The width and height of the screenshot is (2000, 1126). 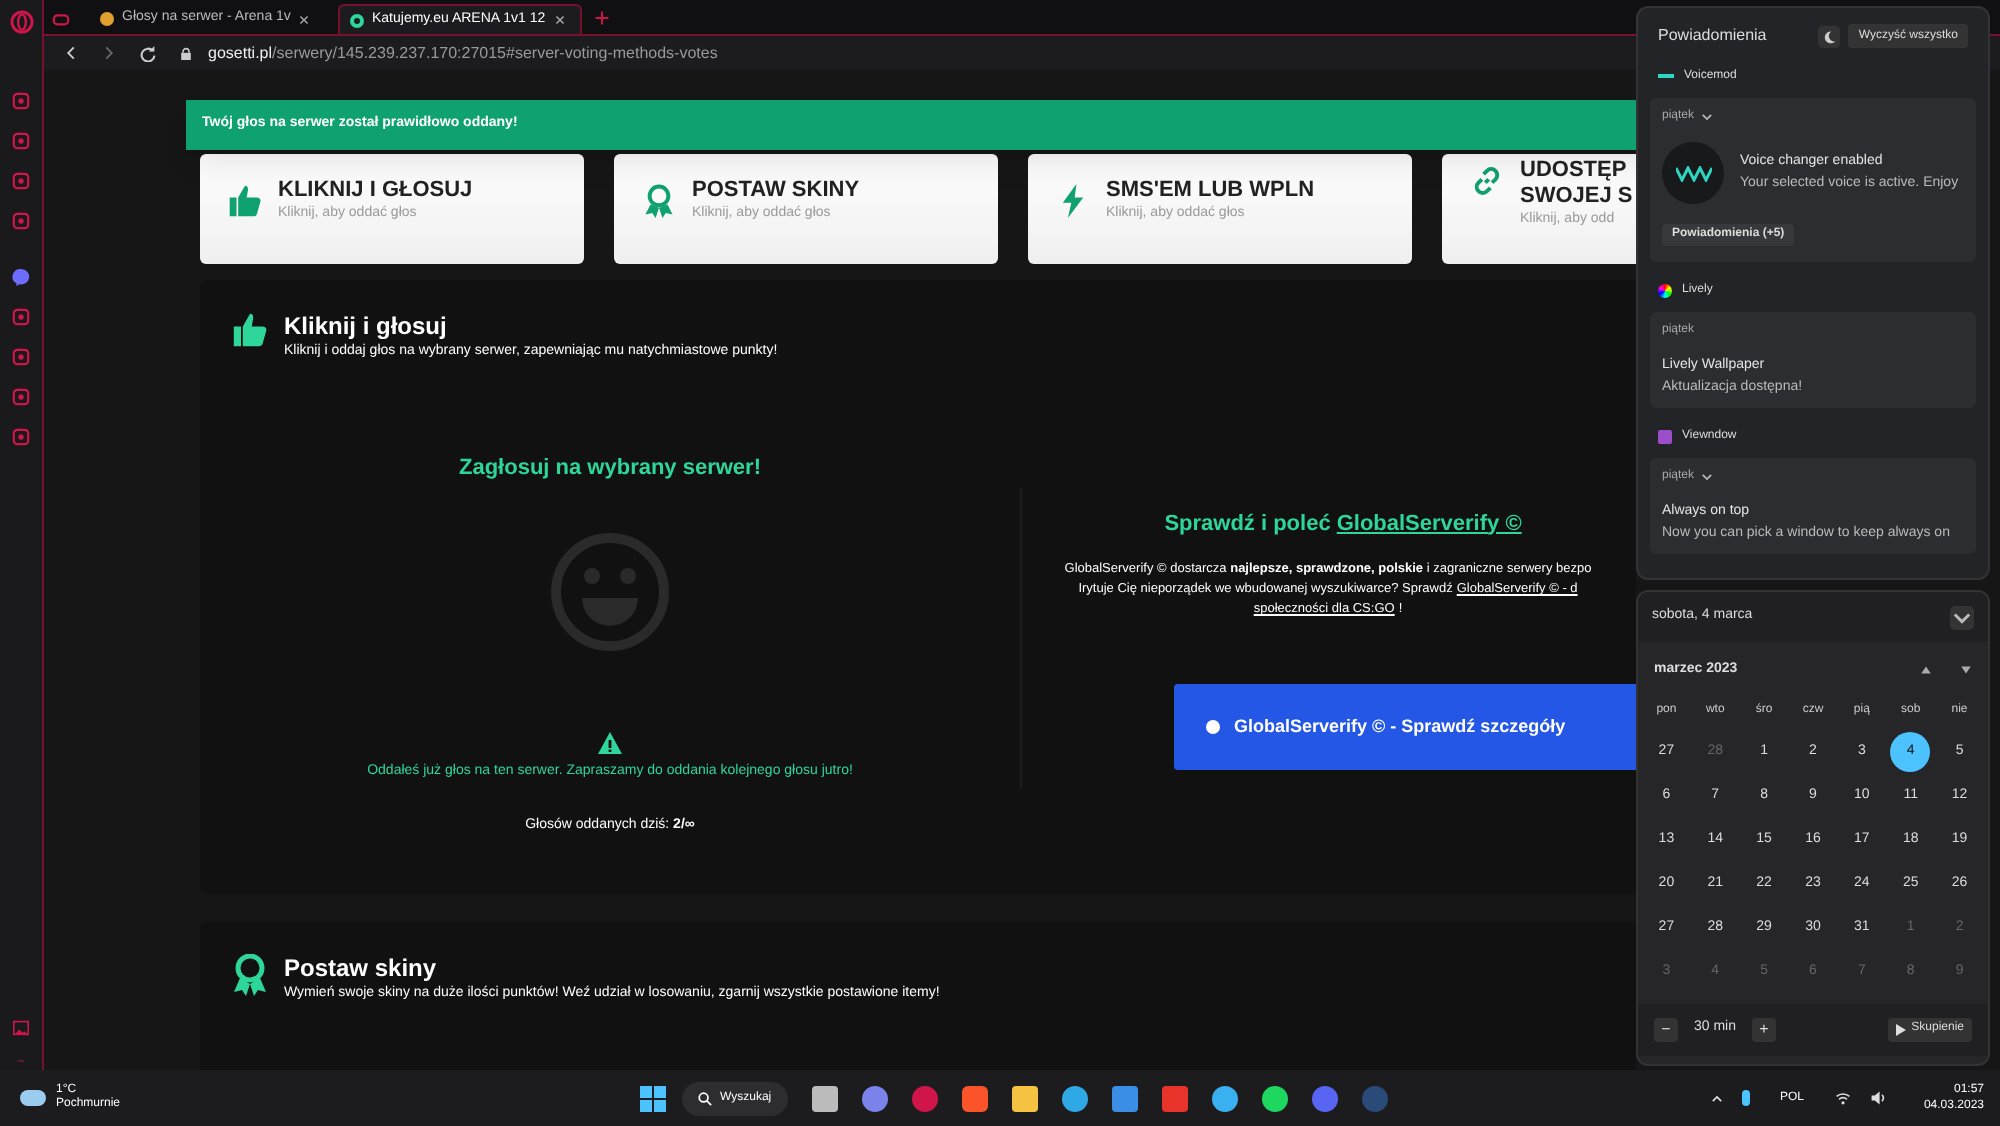 What do you see at coordinates (1247, 524) in the screenshot?
I see `promo-heading: Sprawdź i poleć` at bounding box center [1247, 524].